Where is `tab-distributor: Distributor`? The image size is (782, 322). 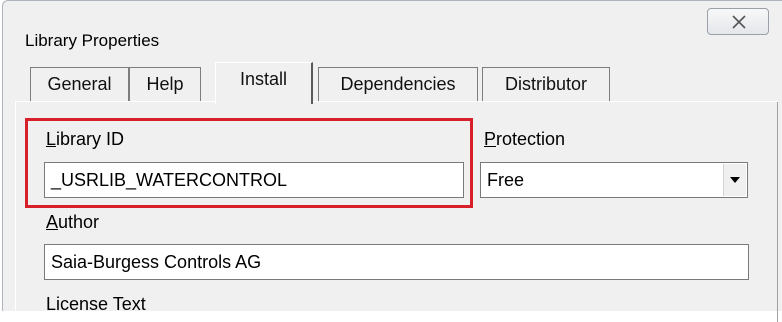 tab-distributor: Distributor is located at coordinates (546, 84).